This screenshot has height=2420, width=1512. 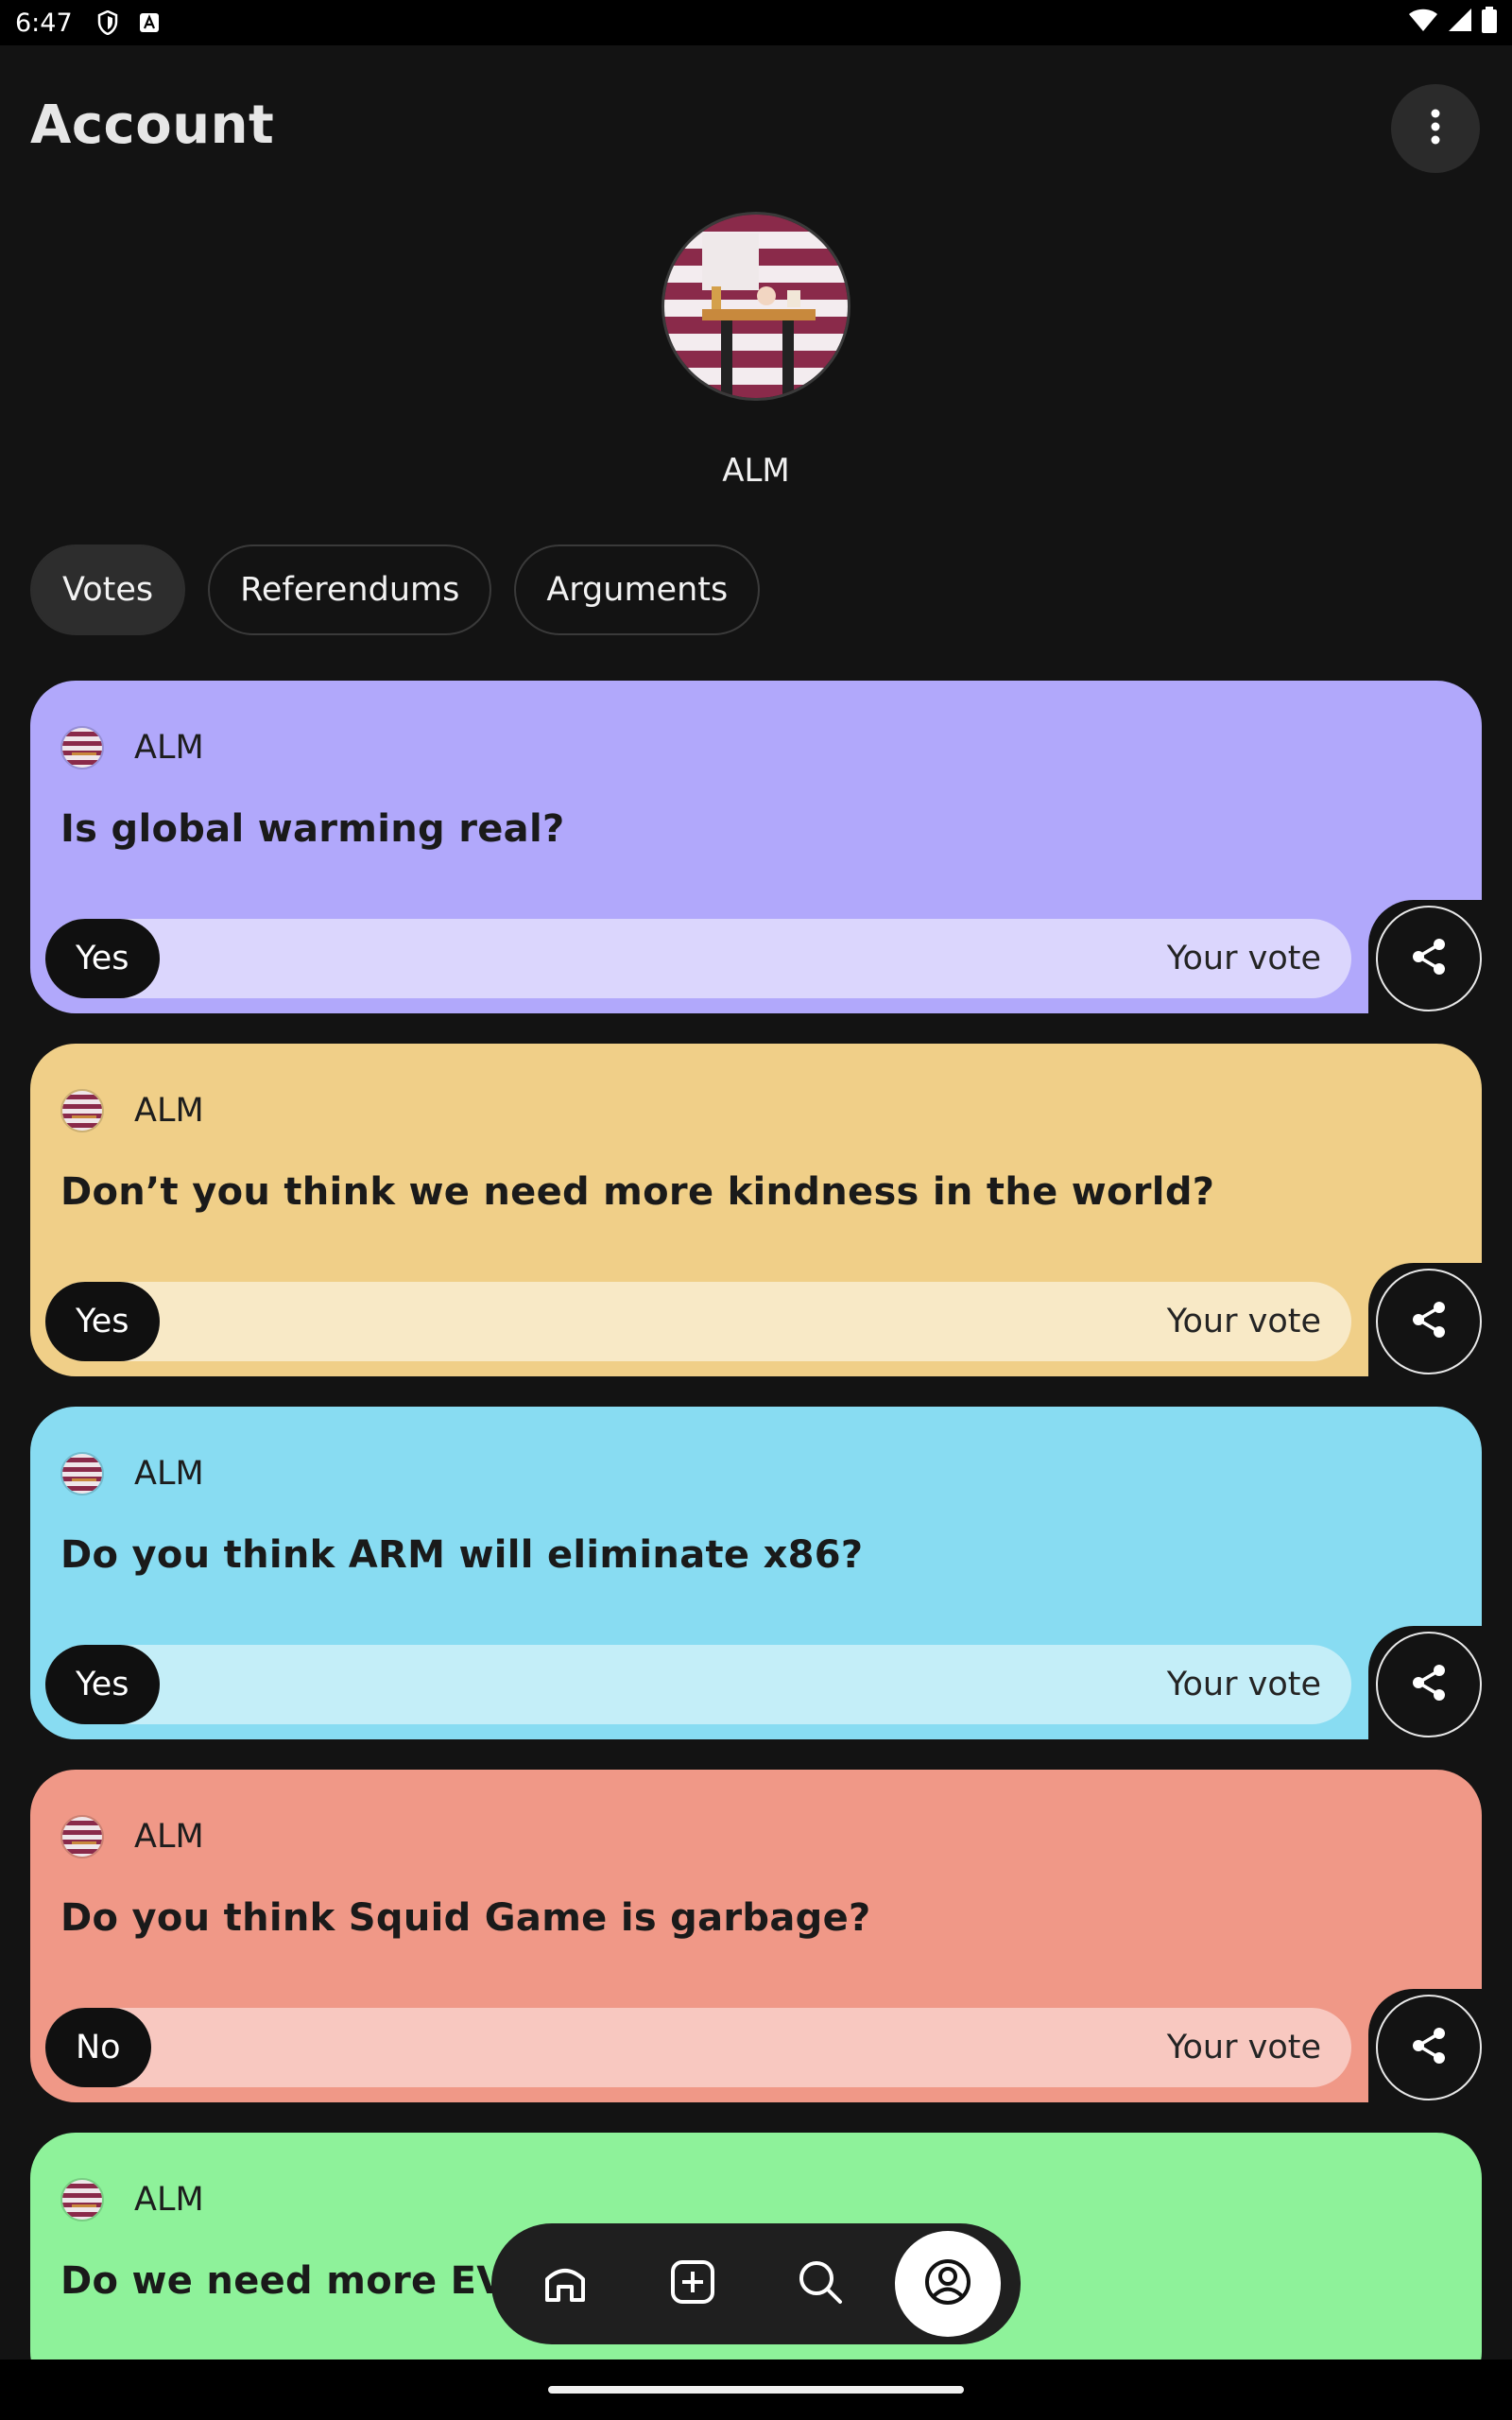 What do you see at coordinates (756, 22) in the screenshot?
I see `status-bar: 6:47` at bounding box center [756, 22].